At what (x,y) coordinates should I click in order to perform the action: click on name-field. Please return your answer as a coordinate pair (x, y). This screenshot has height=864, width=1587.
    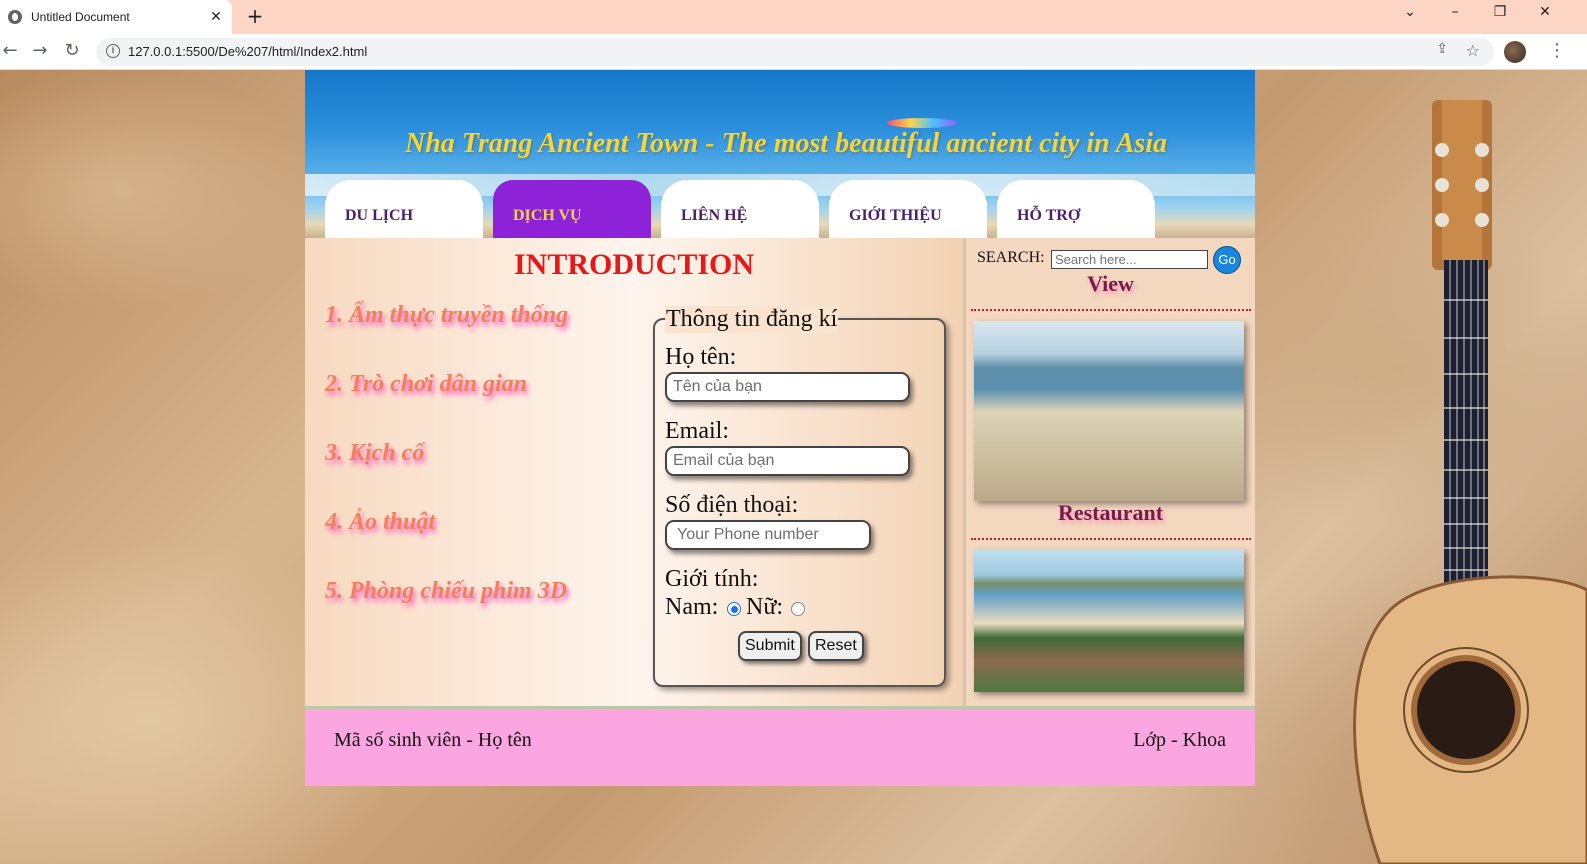
    Looking at the image, I should click on (787, 387).